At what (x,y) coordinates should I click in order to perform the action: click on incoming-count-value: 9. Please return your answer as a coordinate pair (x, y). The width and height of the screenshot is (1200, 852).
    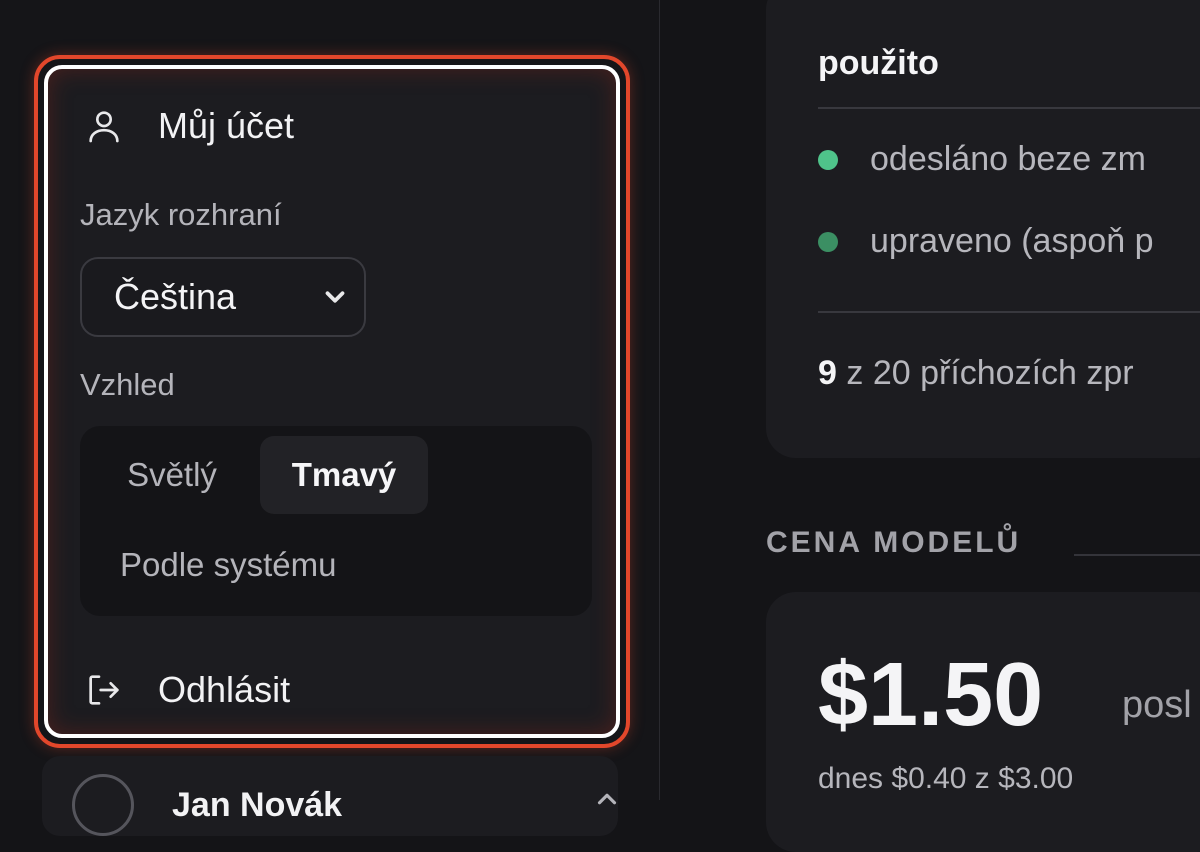
    Looking at the image, I should click on (827, 373).